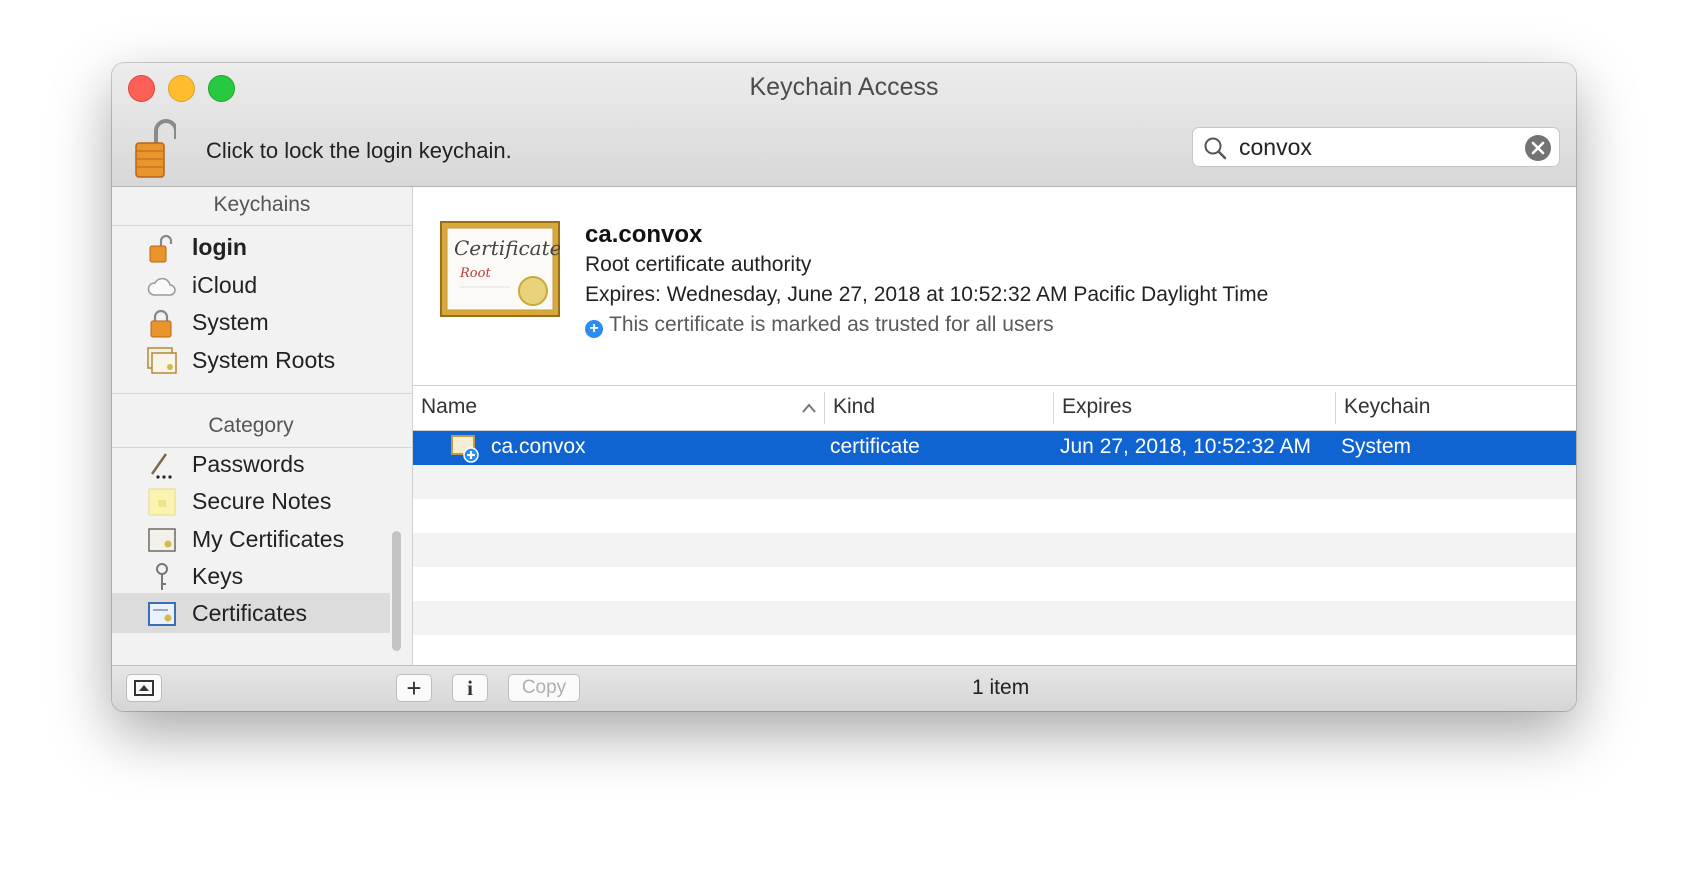  Describe the element at coordinates (262, 204) in the screenshot. I see `keychains-header: Keychains` at that location.